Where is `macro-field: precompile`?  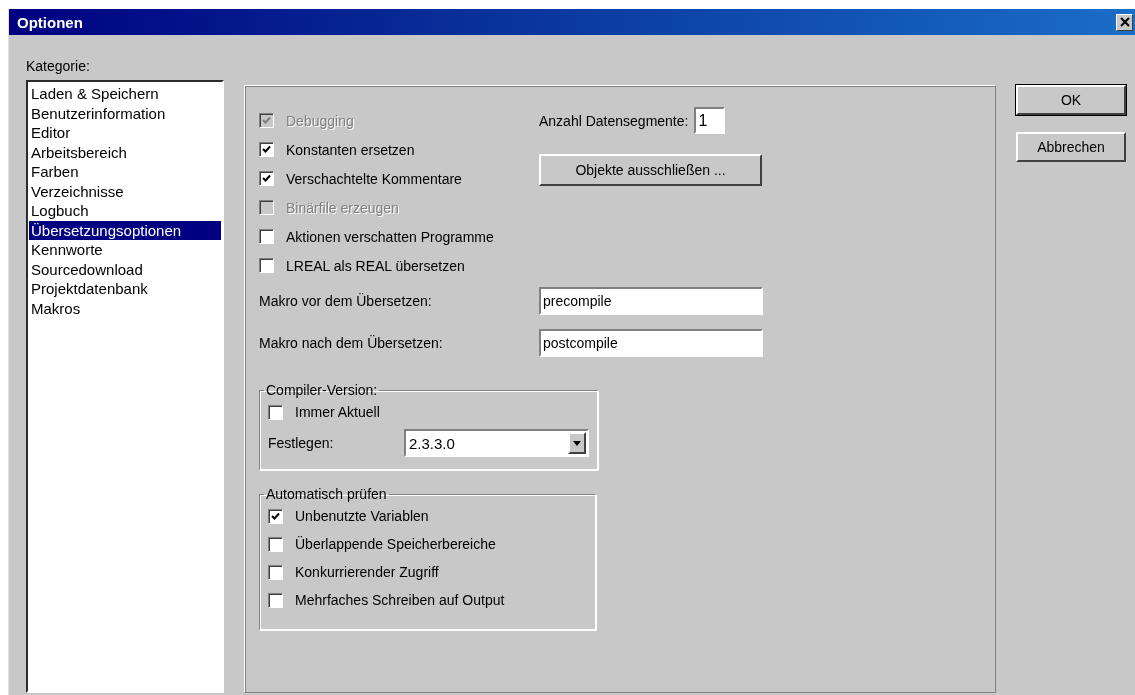
macro-field: precompile is located at coordinates (651, 301).